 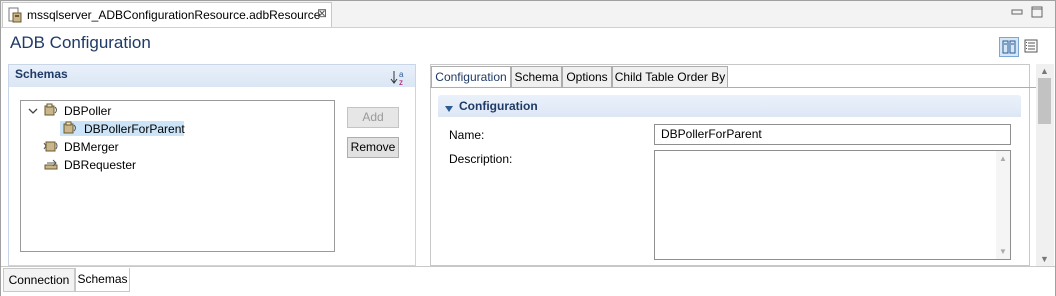 I want to click on remove-button: Remove, so click(x=373, y=147).